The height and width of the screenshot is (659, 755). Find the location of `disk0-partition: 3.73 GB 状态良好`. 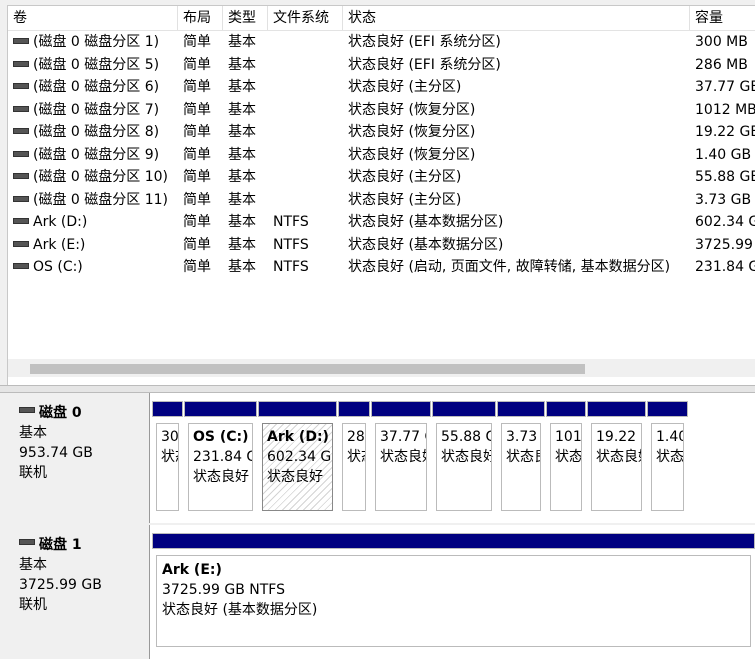

disk0-partition: 3.73 GB 状态良好 is located at coordinates (521, 458).